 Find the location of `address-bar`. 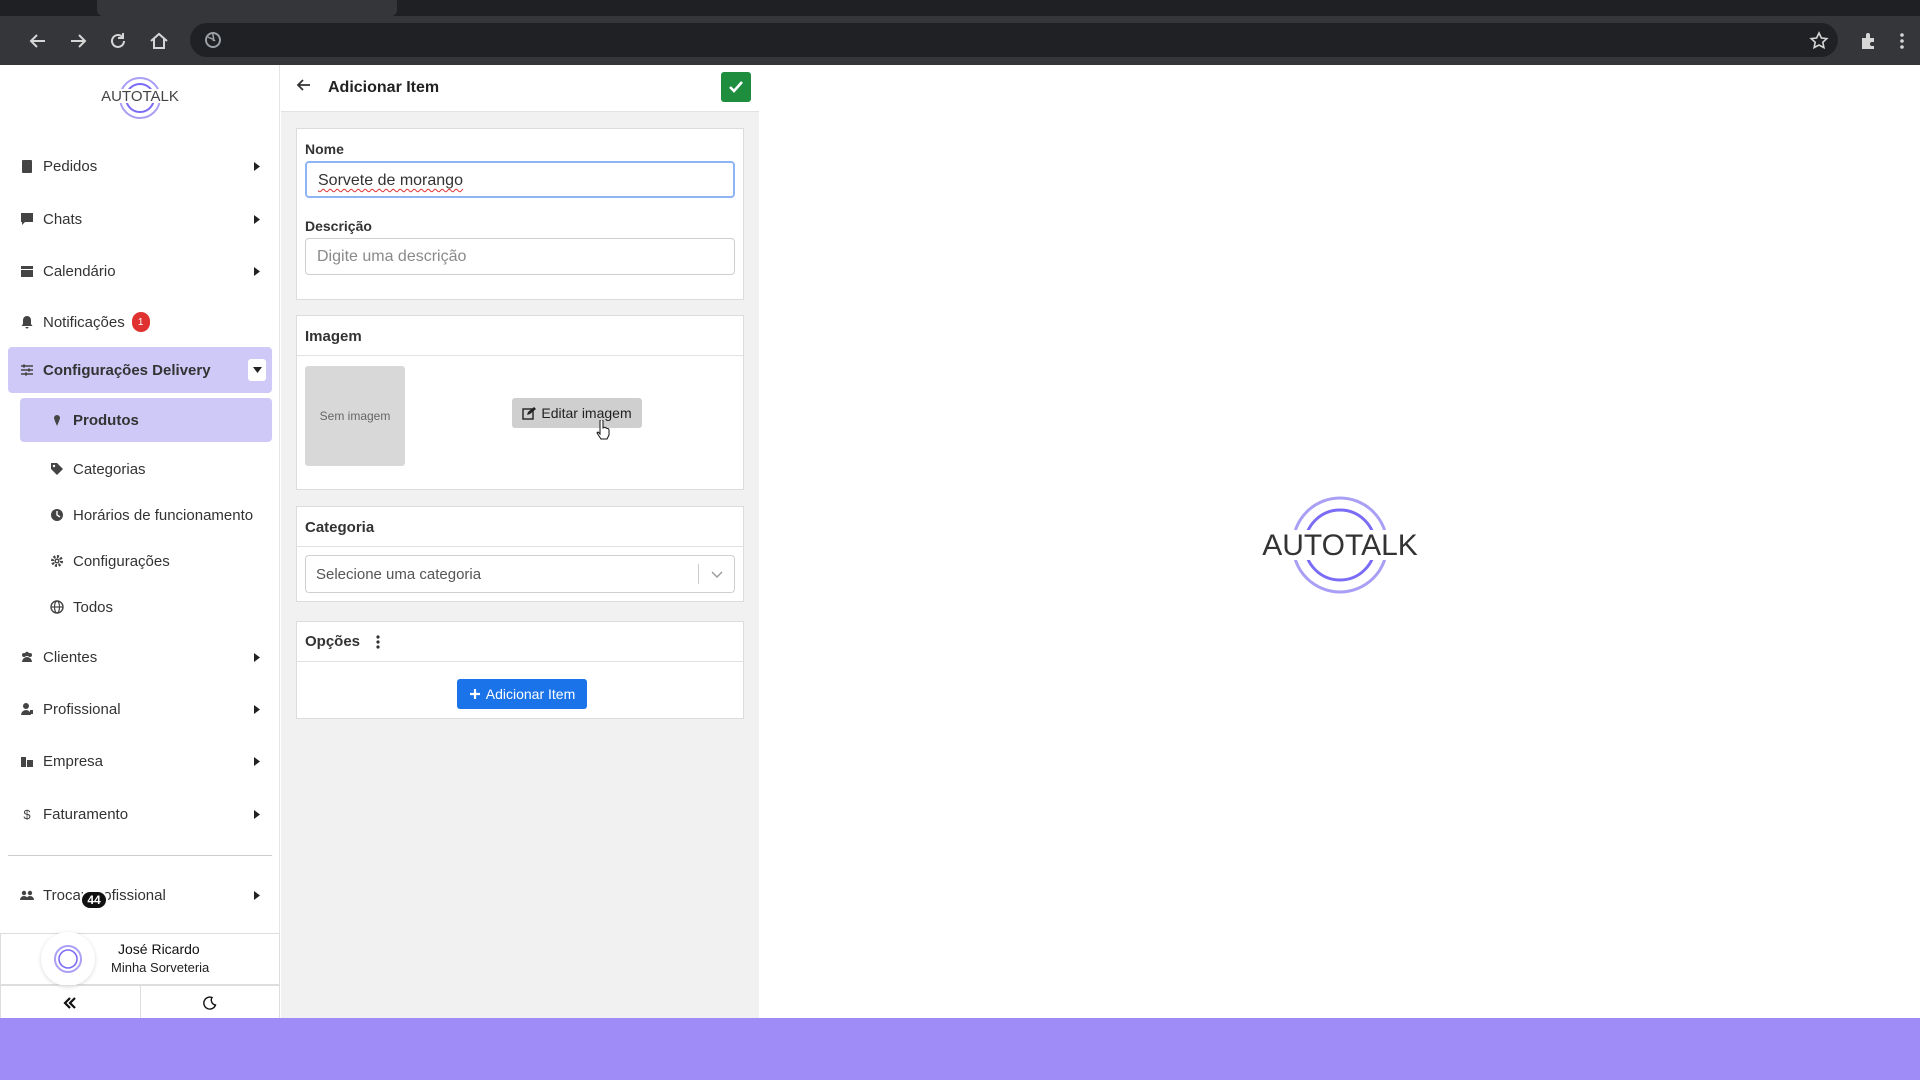

address-bar is located at coordinates (1014, 40).